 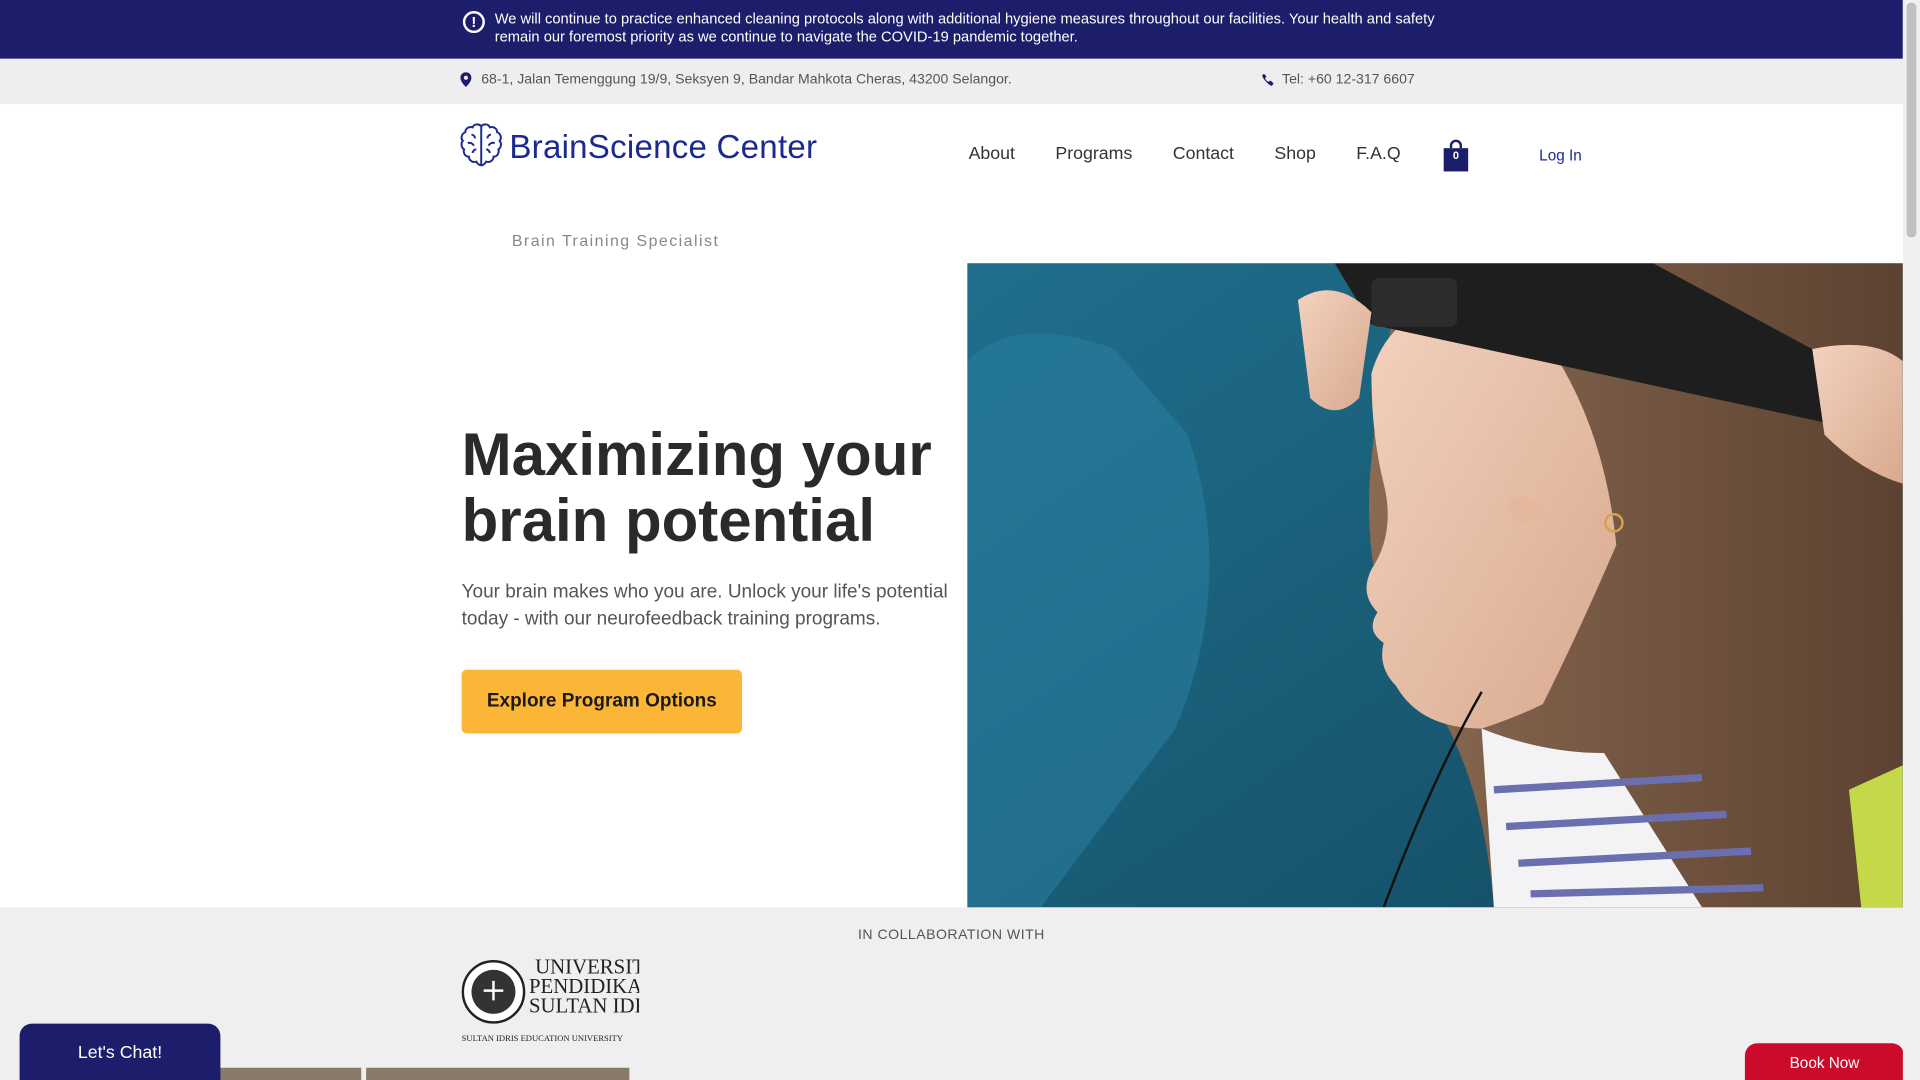 What do you see at coordinates (992, 154) in the screenshot?
I see `nav-about: About` at bounding box center [992, 154].